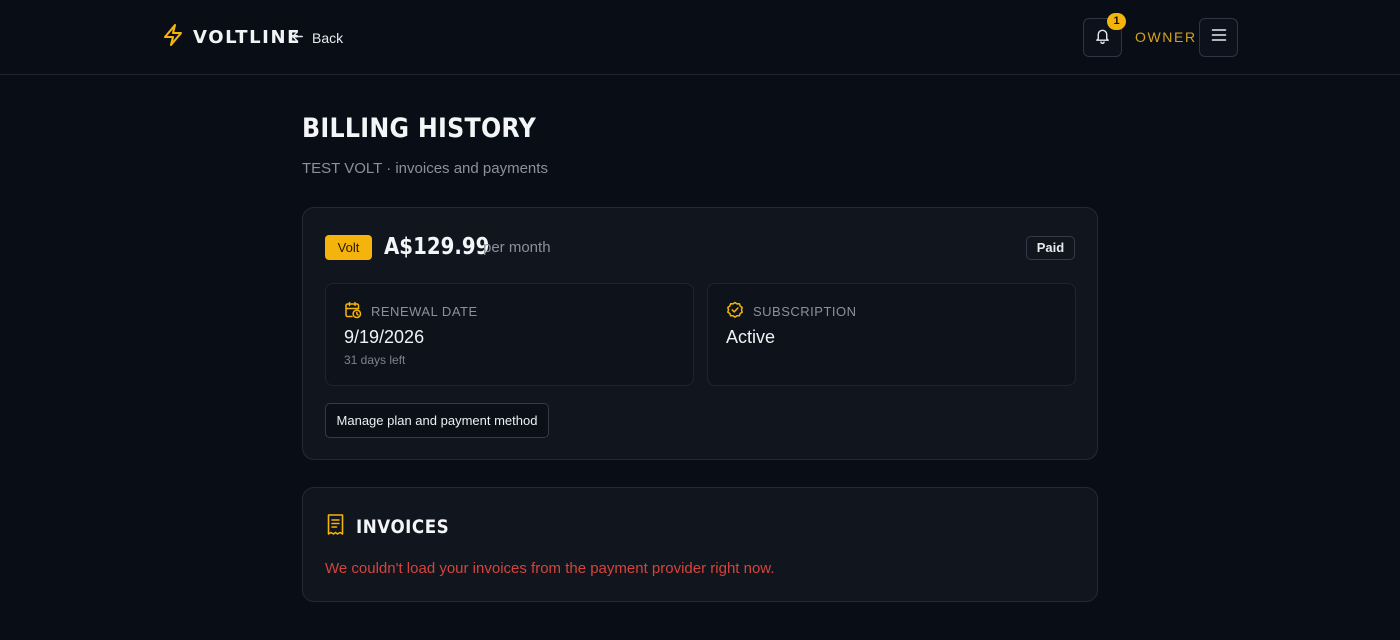 The image size is (1400, 640). Describe the element at coordinates (751, 337) in the screenshot. I see `subscription-status-value: Active` at that location.